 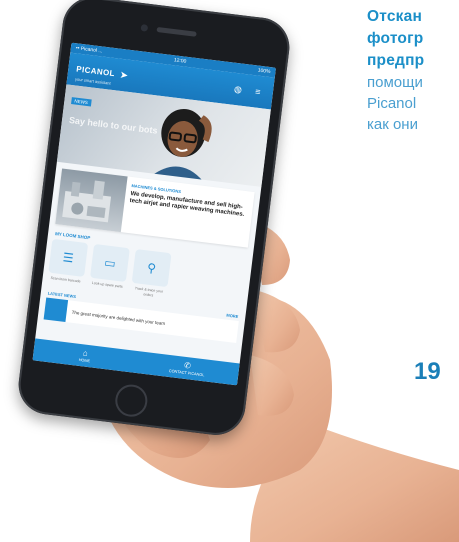 What do you see at coordinates (396, 60) in the screenshot?
I see `article-line: предпр` at bounding box center [396, 60].